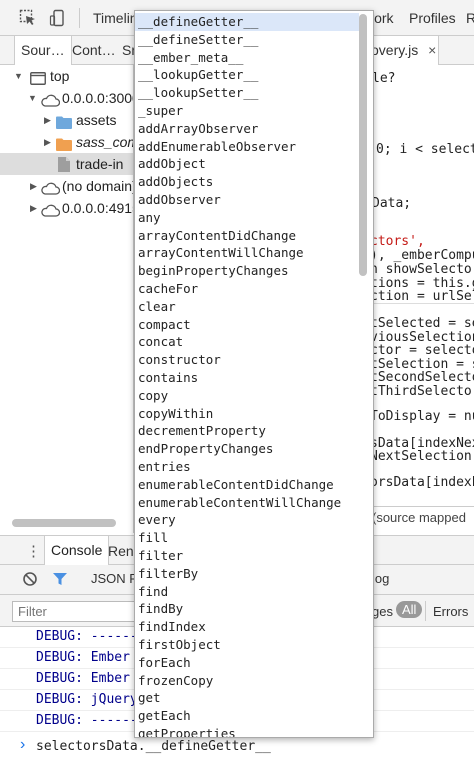  What do you see at coordinates (422, 303) in the screenshot?
I see `code-separator` at bounding box center [422, 303].